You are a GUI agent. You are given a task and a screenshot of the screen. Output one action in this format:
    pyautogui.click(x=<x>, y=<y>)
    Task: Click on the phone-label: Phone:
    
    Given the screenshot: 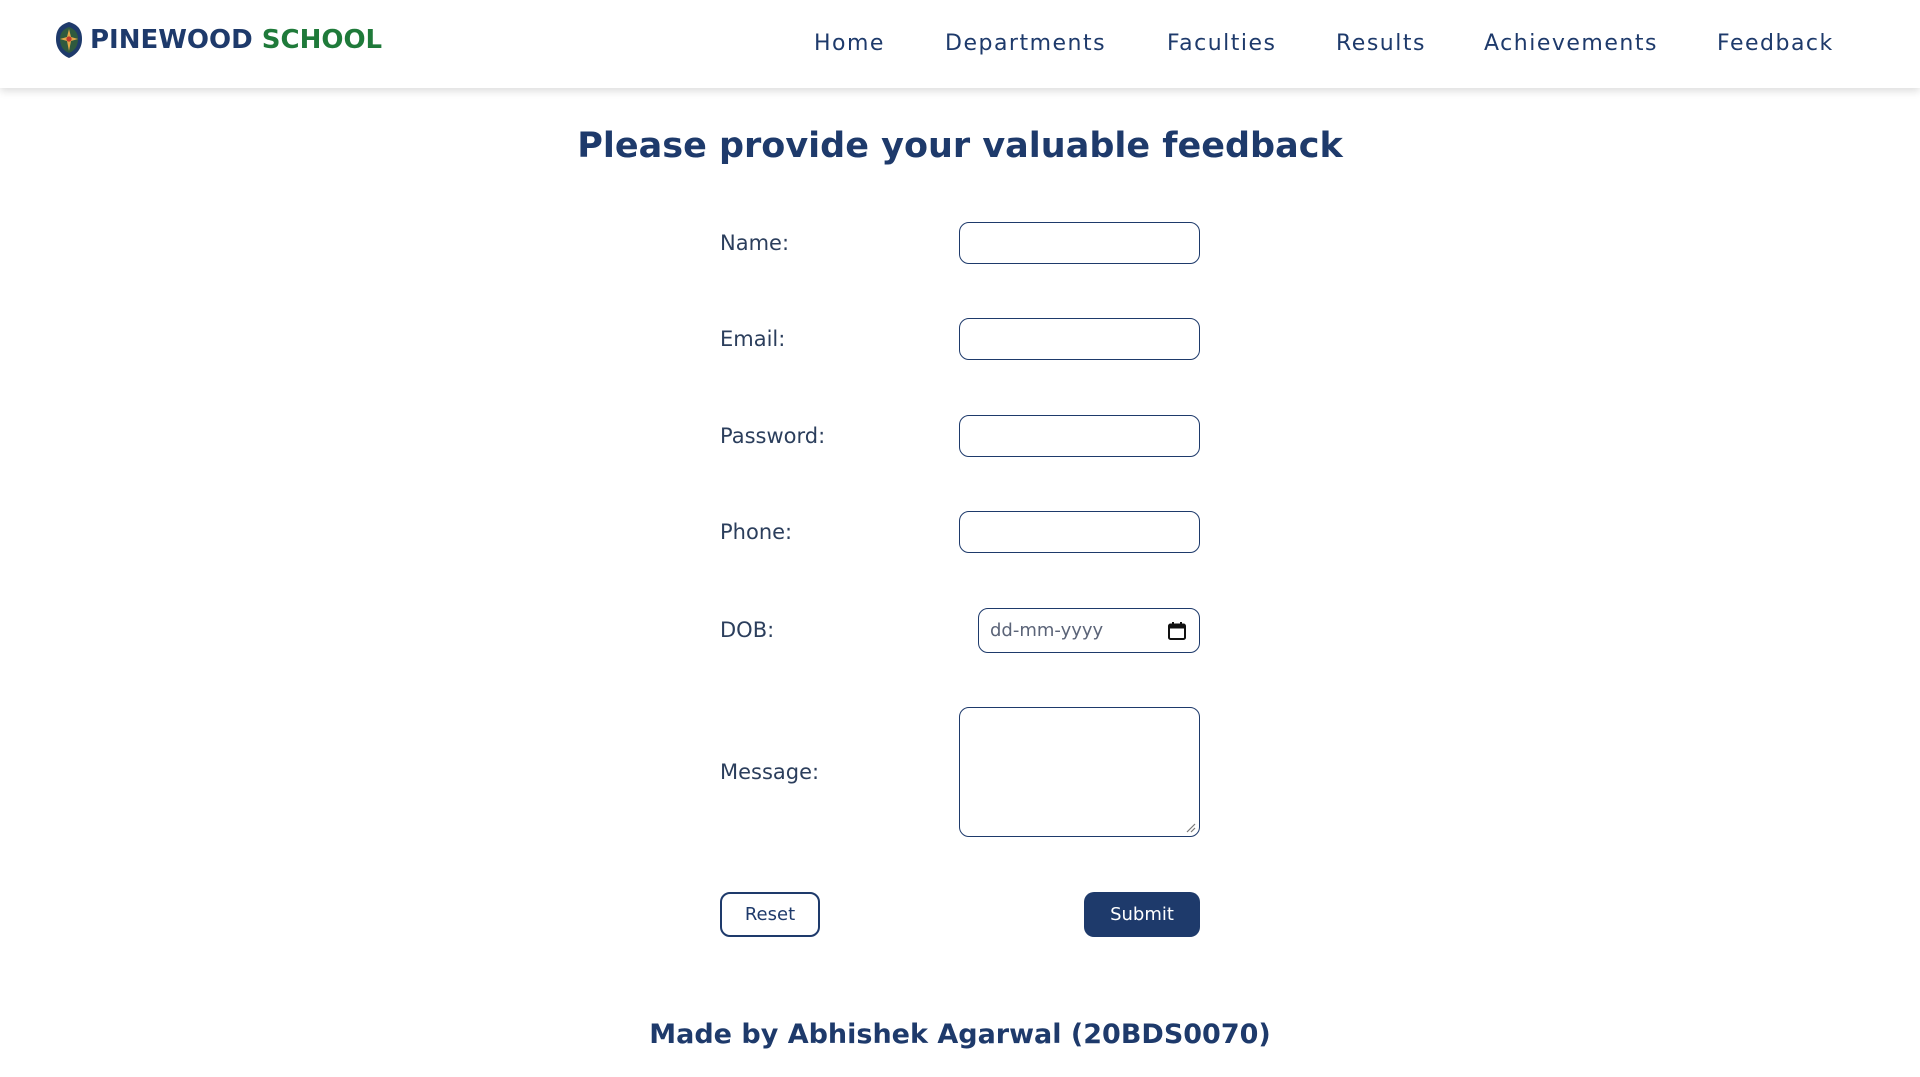 What is the action you would take?
    pyautogui.click(x=756, y=532)
    